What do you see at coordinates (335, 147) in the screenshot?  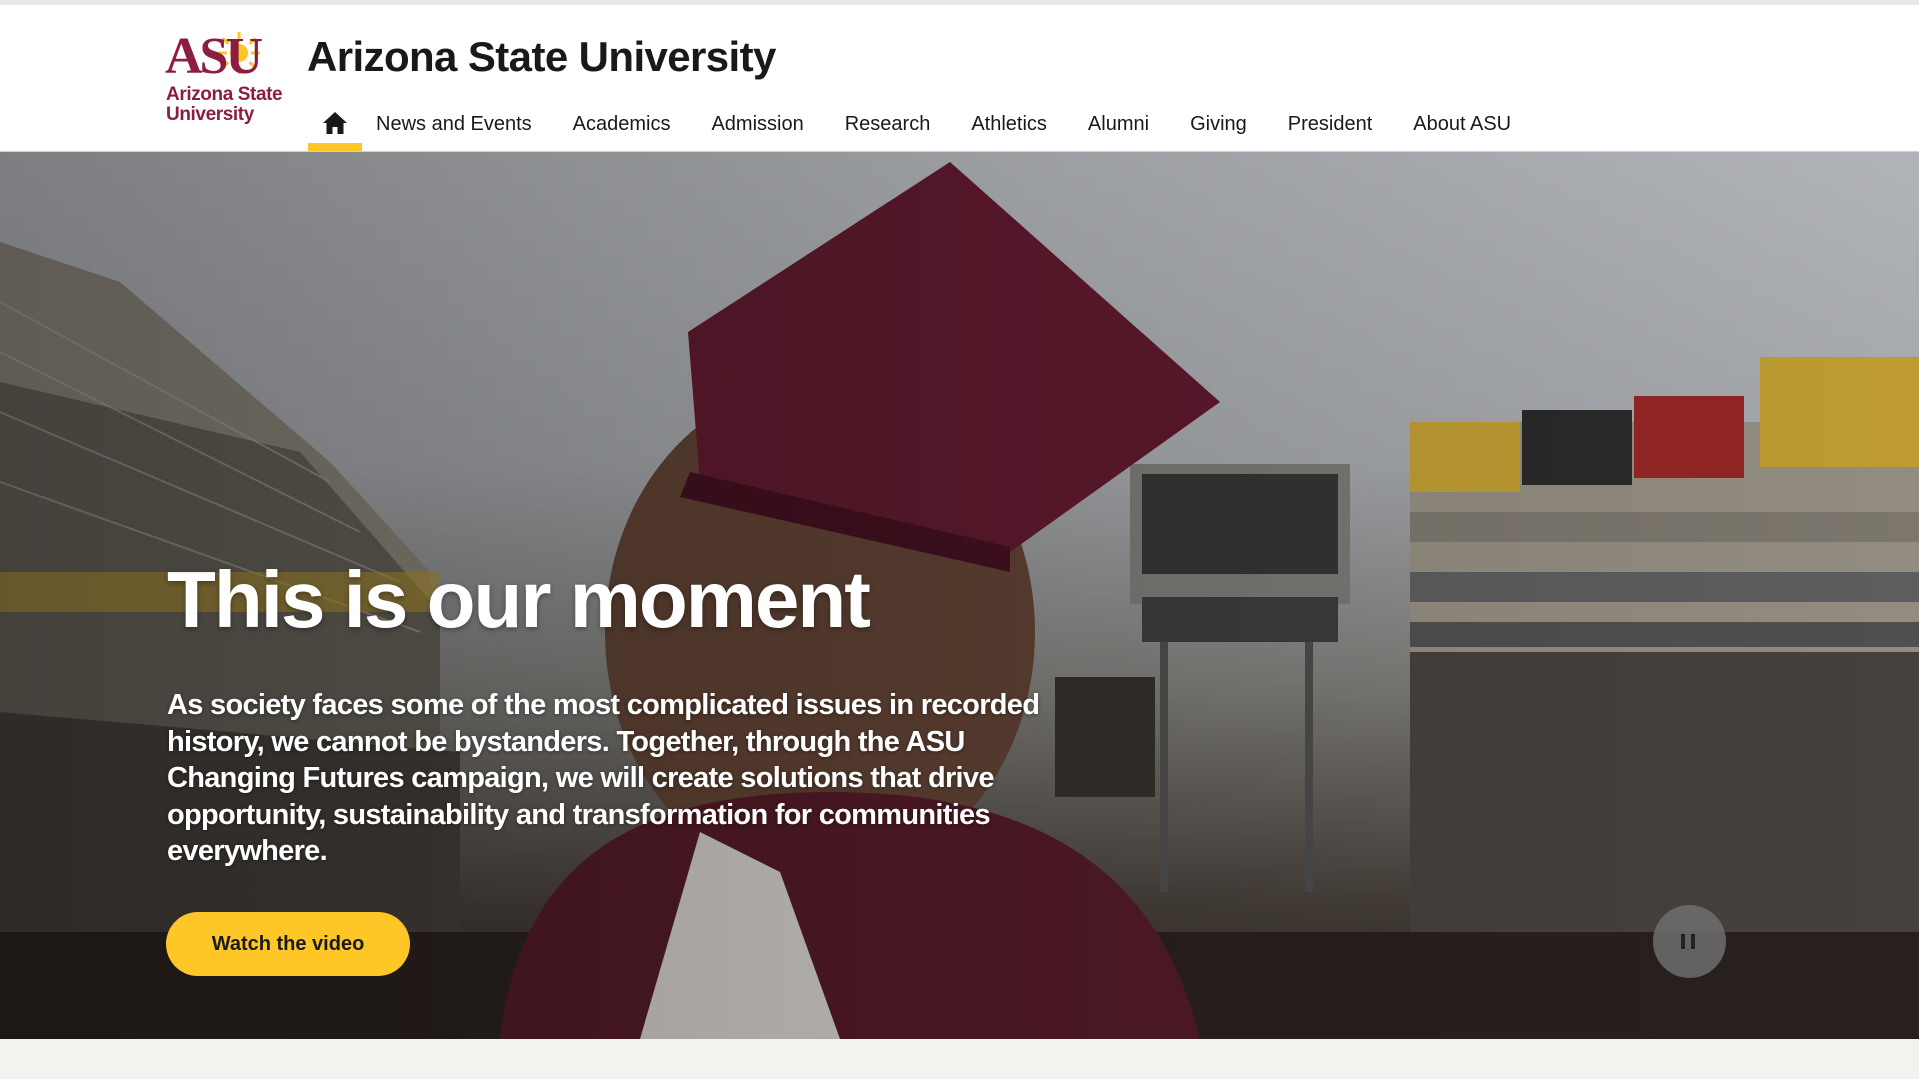 I see `nav-active-indicator` at bounding box center [335, 147].